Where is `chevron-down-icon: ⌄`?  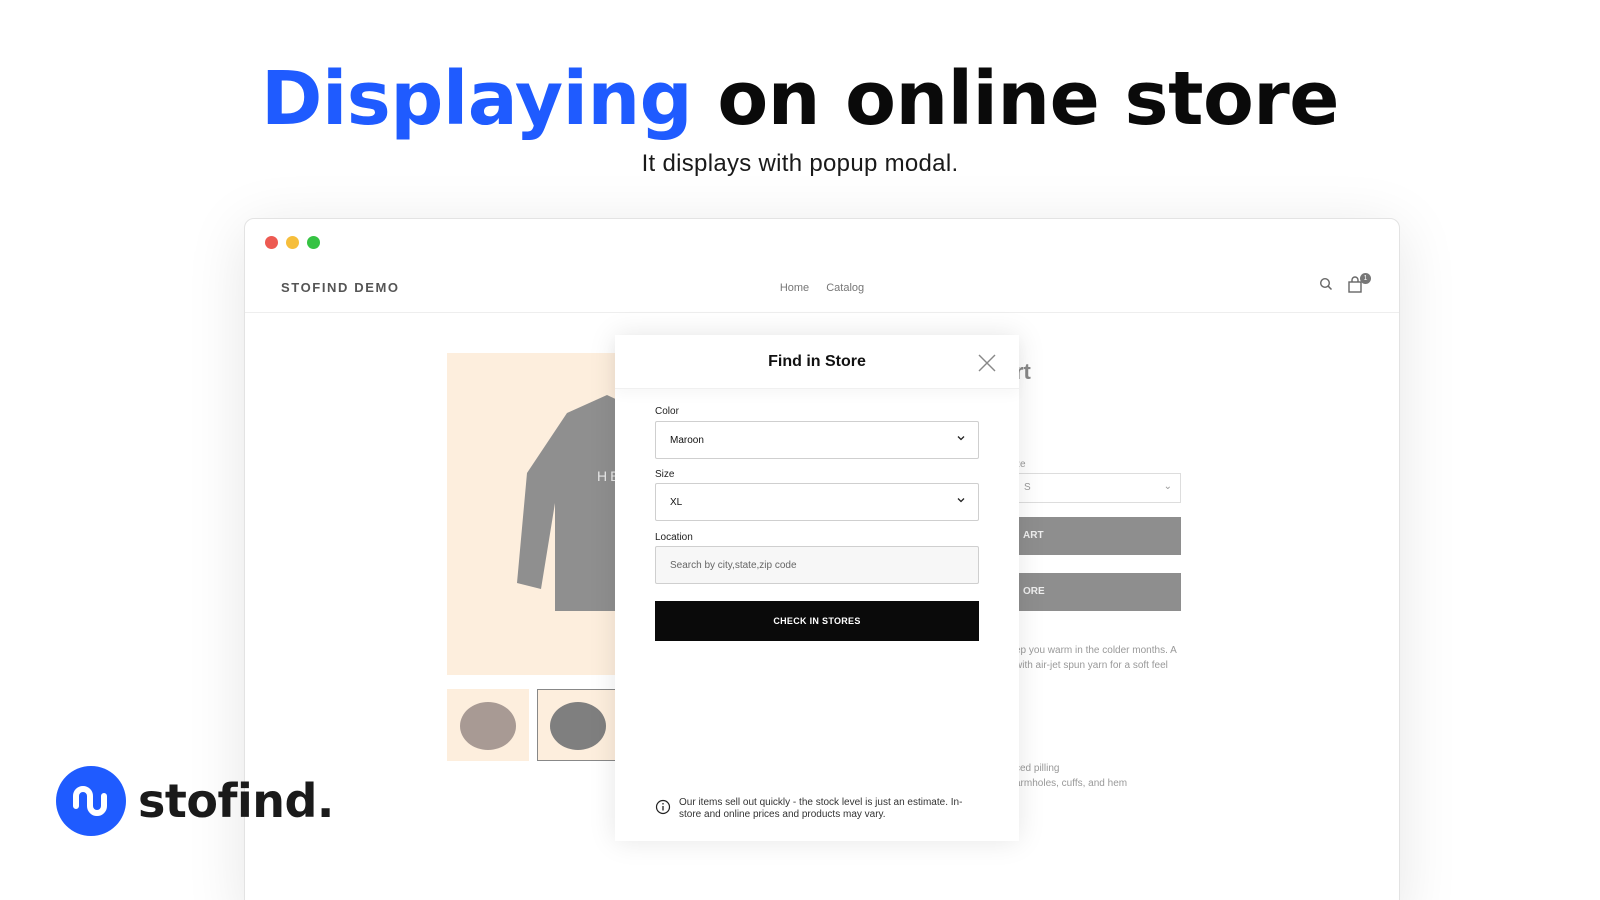
chevron-down-icon: ⌄ is located at coordinates (1167, 486).